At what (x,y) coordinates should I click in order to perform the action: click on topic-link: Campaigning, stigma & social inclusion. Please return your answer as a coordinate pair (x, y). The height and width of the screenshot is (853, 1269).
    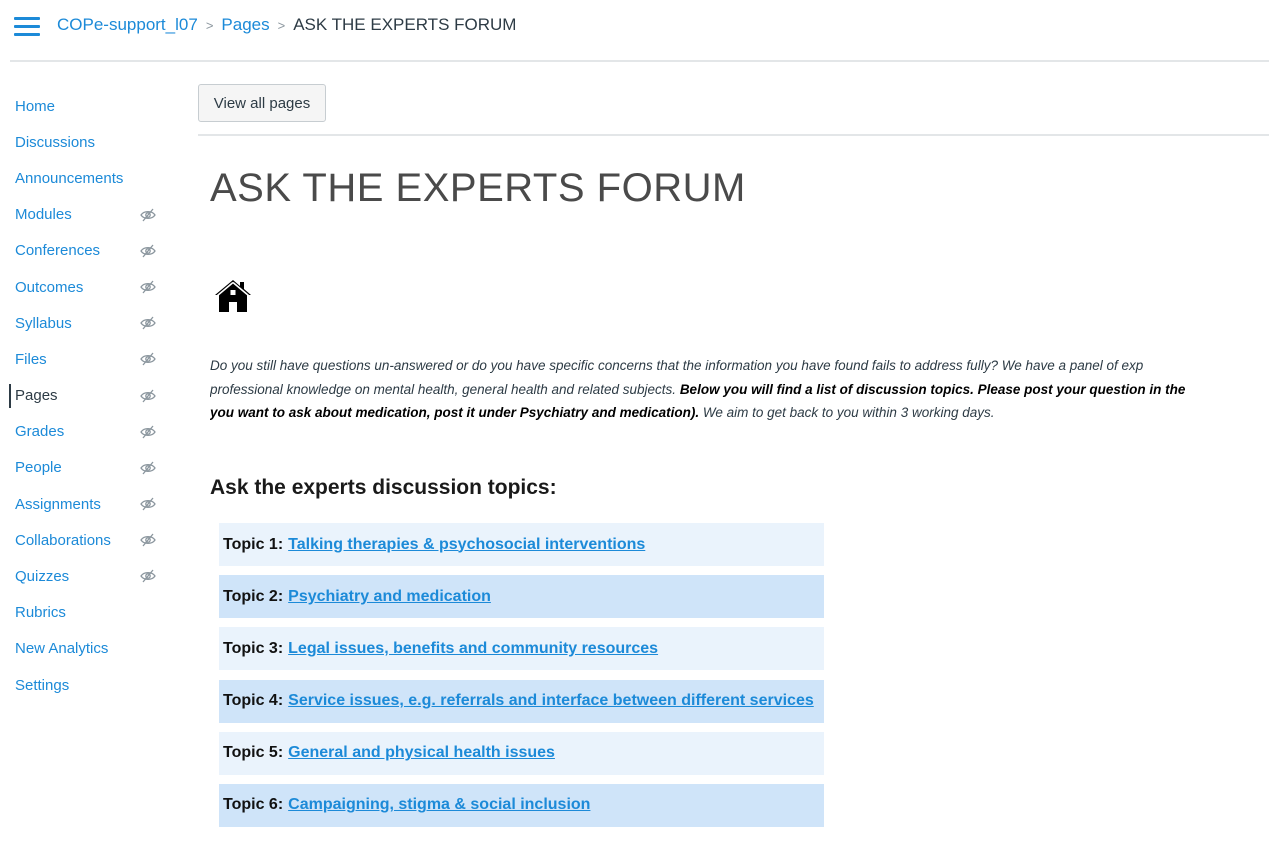
    Looking at the image, I should click on (439, 805).